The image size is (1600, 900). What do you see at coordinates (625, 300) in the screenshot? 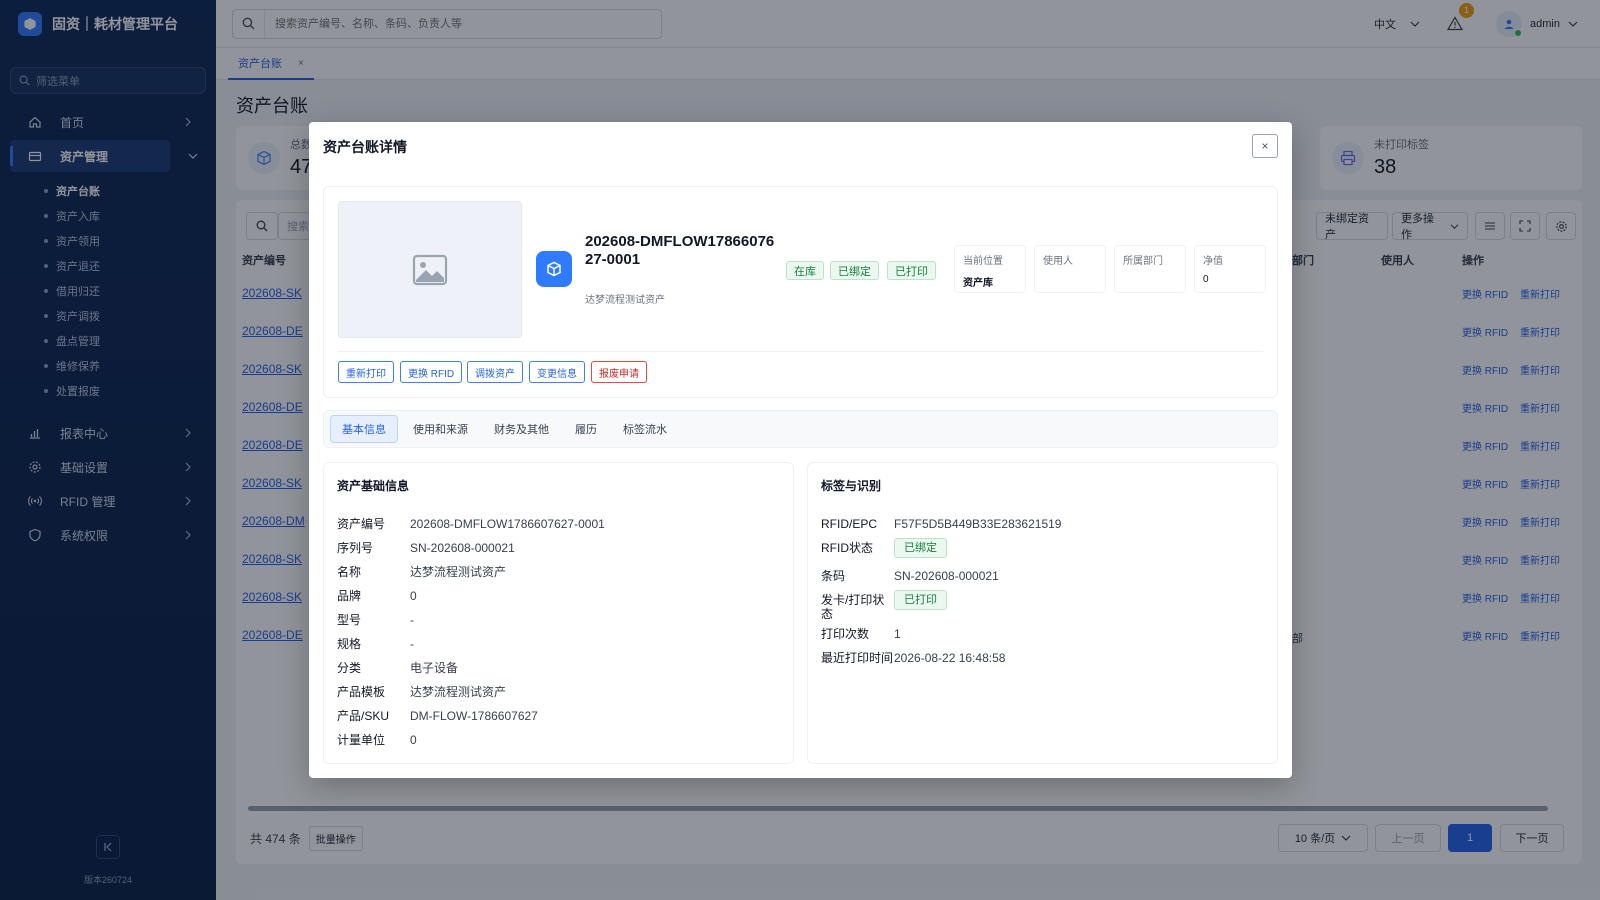
I see `asset-name: 达梦流程测试资产` at bounding box center [625, 300].